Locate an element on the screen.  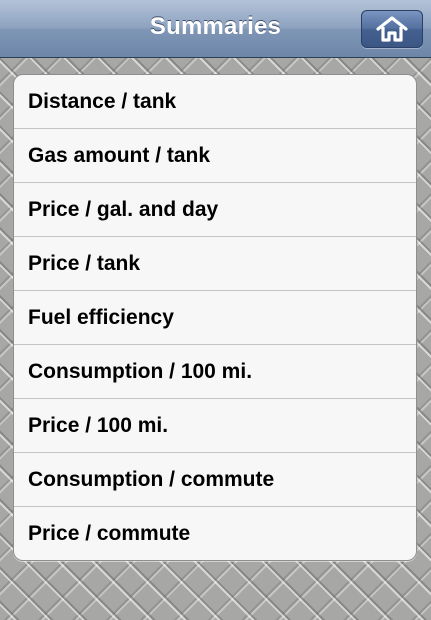
list-item-consumption-per-100-mi: Consumption / 100 mi. is located at coordinates (215, 371).